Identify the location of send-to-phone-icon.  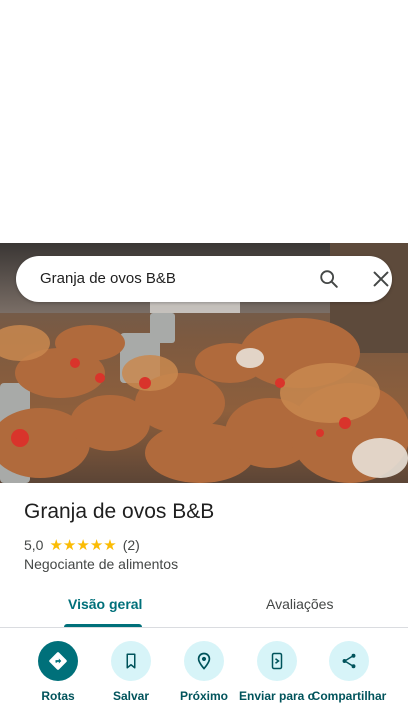
(277, 661).